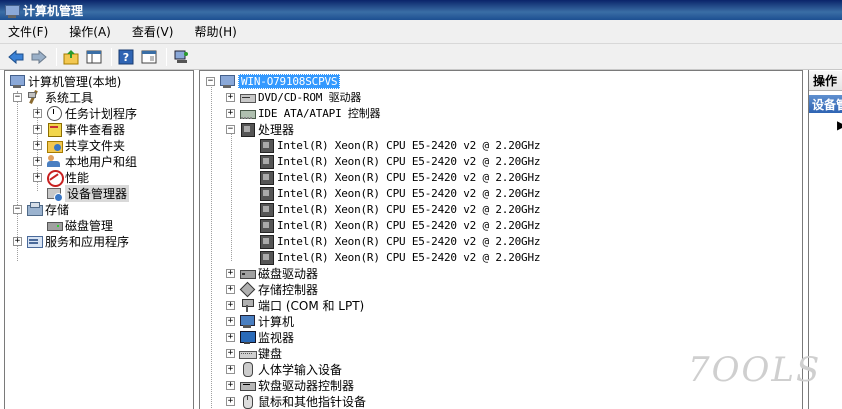 The width and height of the screenshot is (842, 409). What do you see at coordinates (295, 305) in the screenshot?
I see `device-category: + 端口 (COM 和 LPT)` at bounding box center [295, 305].